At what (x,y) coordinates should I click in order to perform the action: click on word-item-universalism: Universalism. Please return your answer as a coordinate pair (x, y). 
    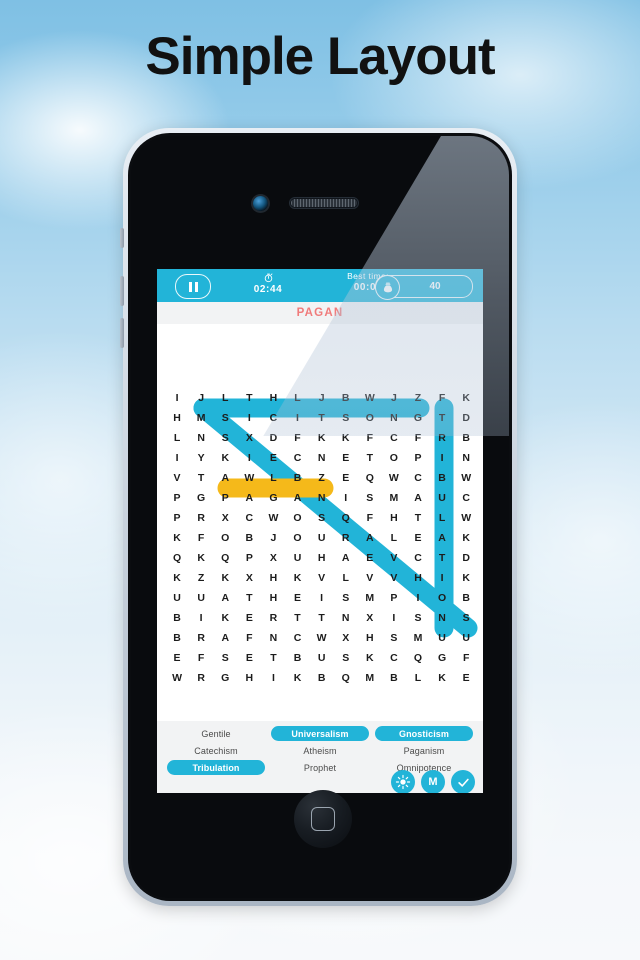
    Looking at the image, I should click on (320, 733).